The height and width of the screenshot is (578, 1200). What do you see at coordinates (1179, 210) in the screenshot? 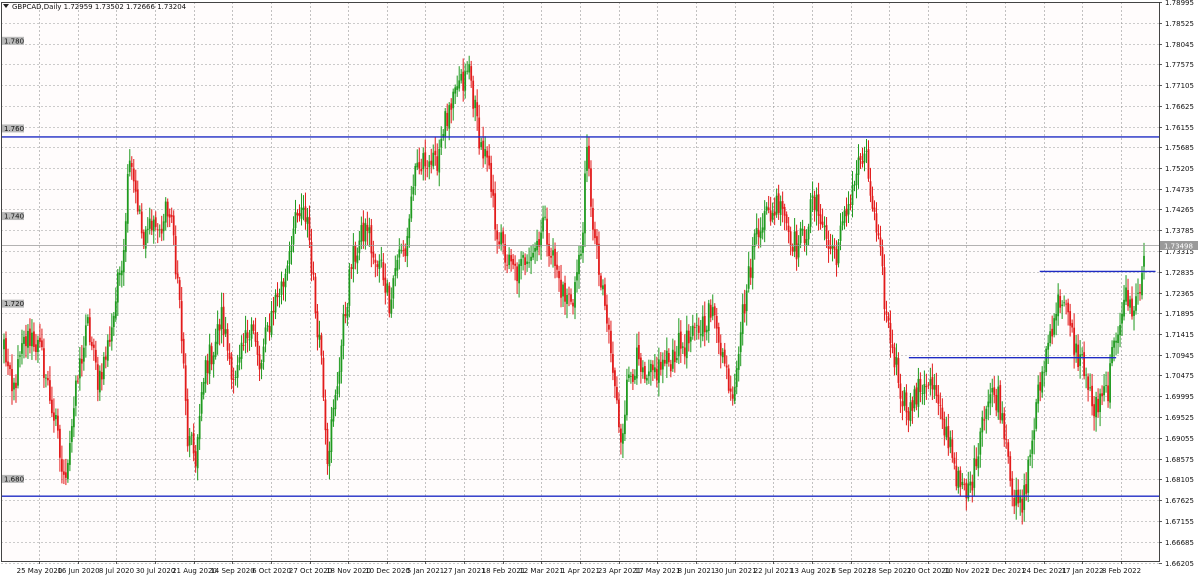
I see `price-axis-label: 1.74265` at bounding box center [1179, 210].